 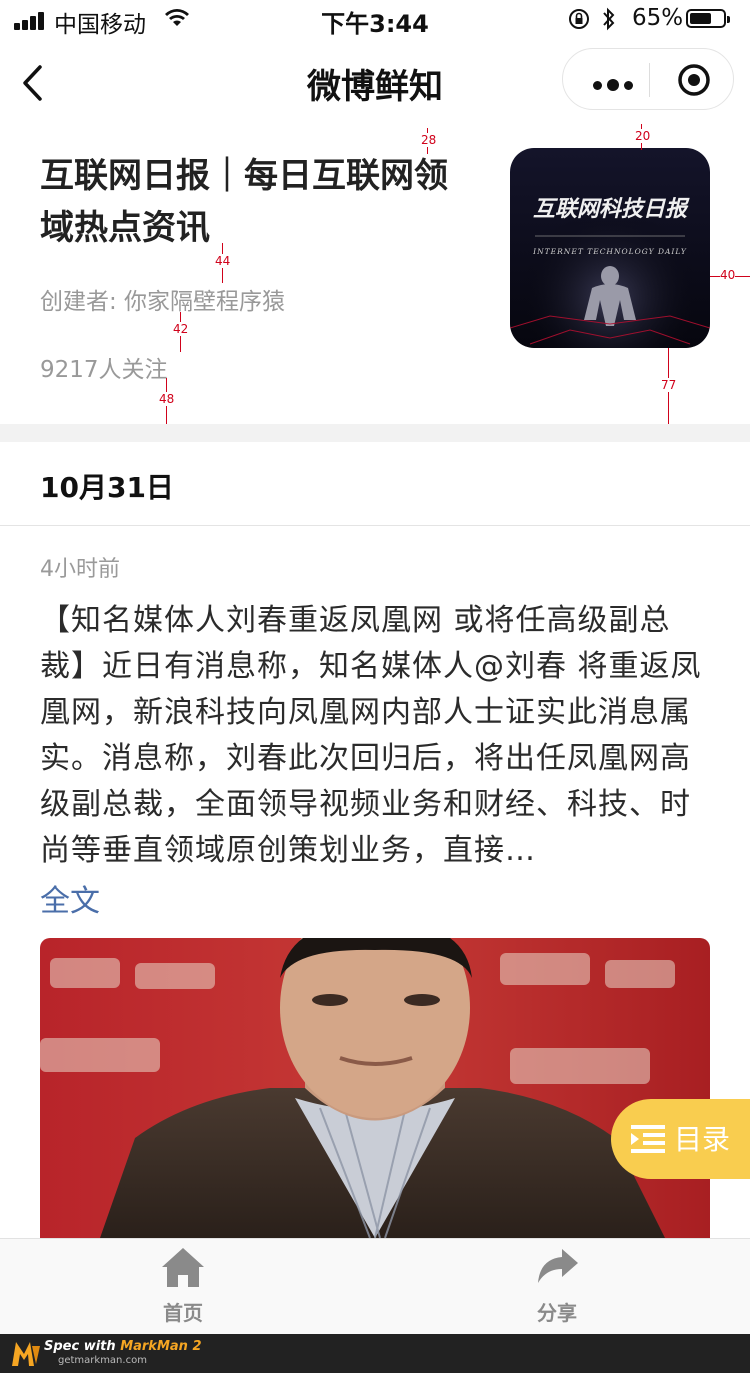 I want to click on channel-cover-image: 互联网科技日报 INTERNET TECHNOLOGY DAILY, so click(x=610, y=248).